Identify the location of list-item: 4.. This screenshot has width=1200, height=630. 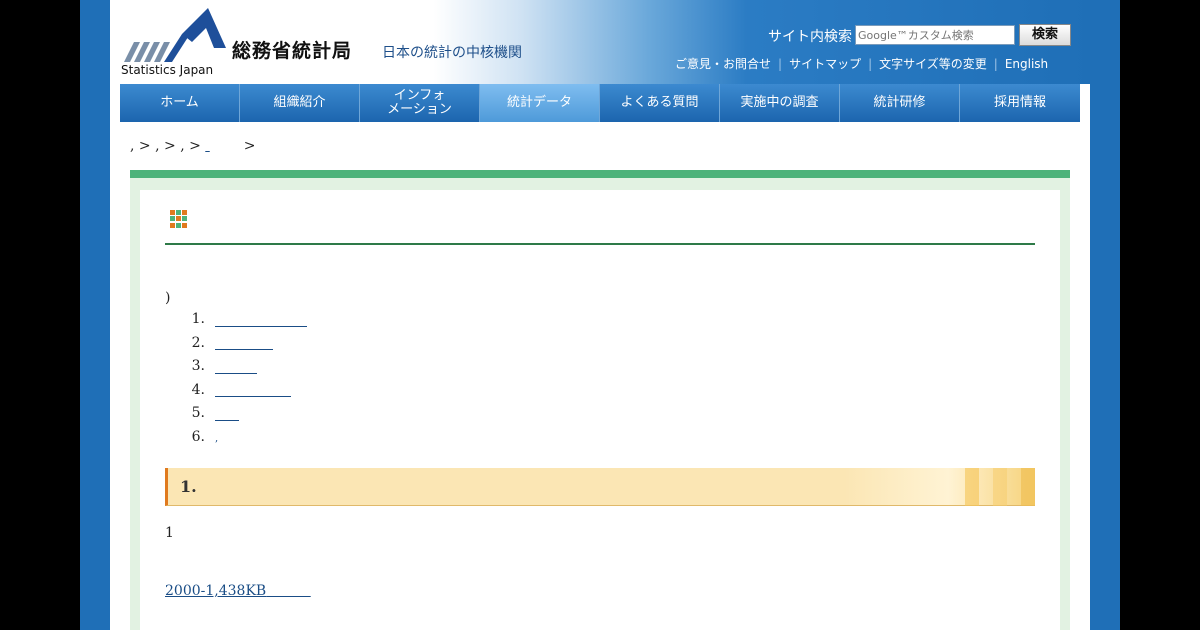
(236, 391).